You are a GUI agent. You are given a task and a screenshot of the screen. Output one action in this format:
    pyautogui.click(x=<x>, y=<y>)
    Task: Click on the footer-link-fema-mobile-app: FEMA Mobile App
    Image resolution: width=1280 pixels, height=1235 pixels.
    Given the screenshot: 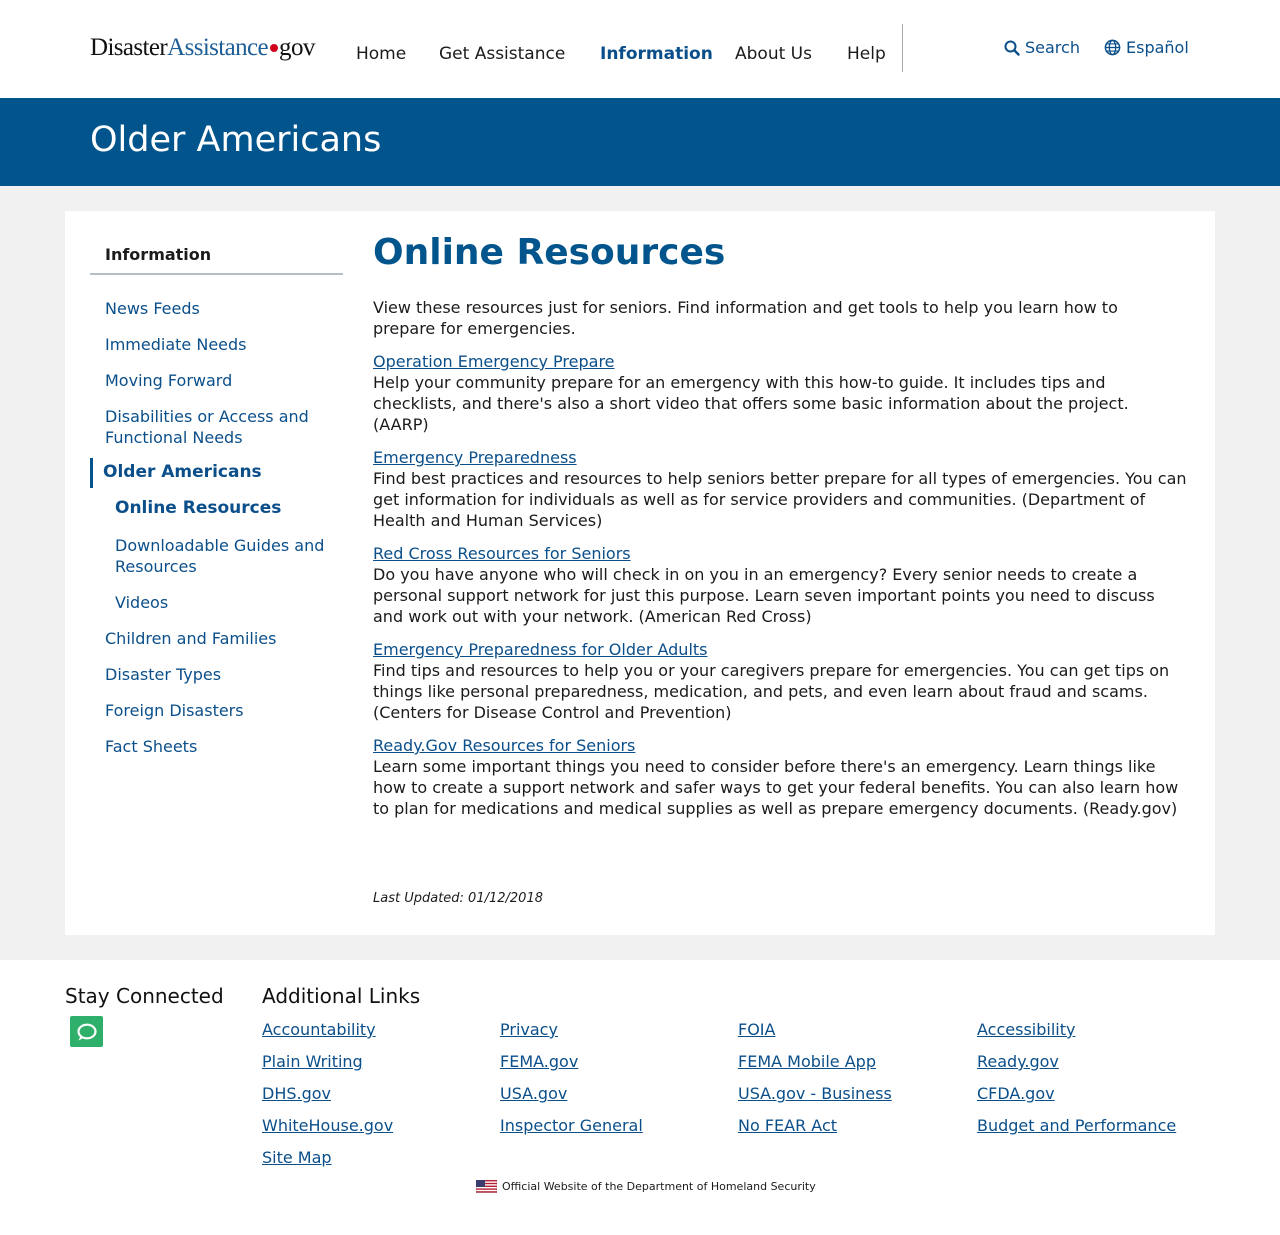 What is the action you would take?
    pyautogui.click(x=807, y=1061)
    